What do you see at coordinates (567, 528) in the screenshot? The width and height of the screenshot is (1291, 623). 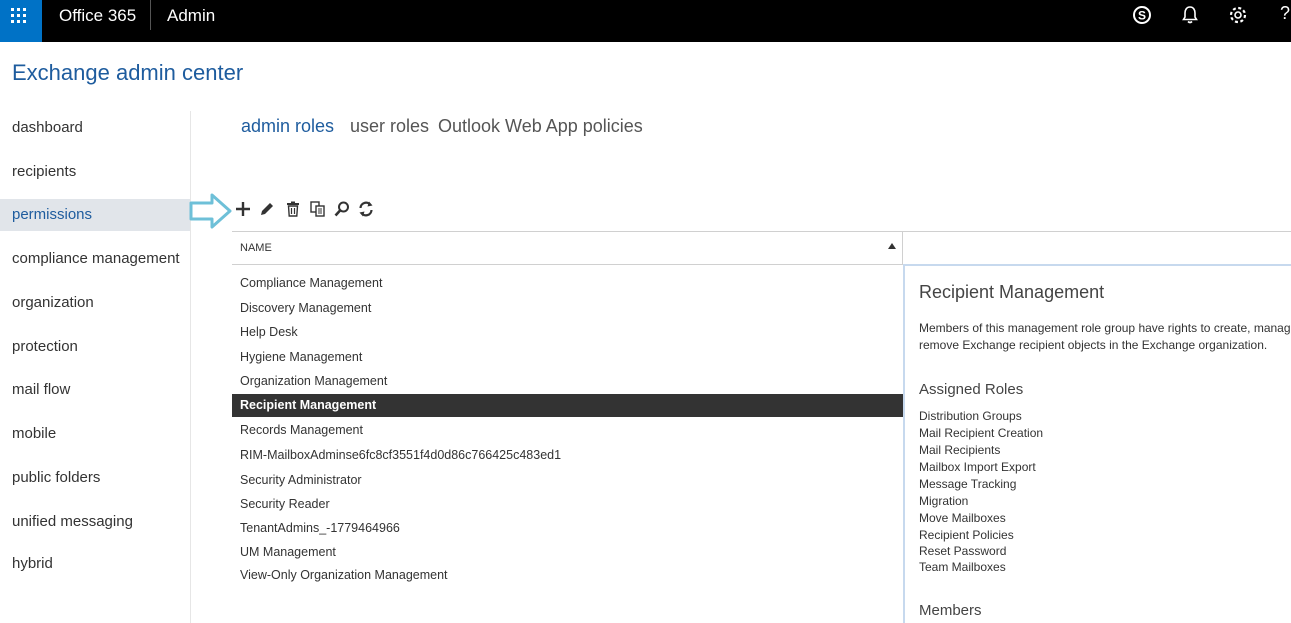 I see `table-row: TenantAdmins_-1779464966` at bounding box center [567, 528].